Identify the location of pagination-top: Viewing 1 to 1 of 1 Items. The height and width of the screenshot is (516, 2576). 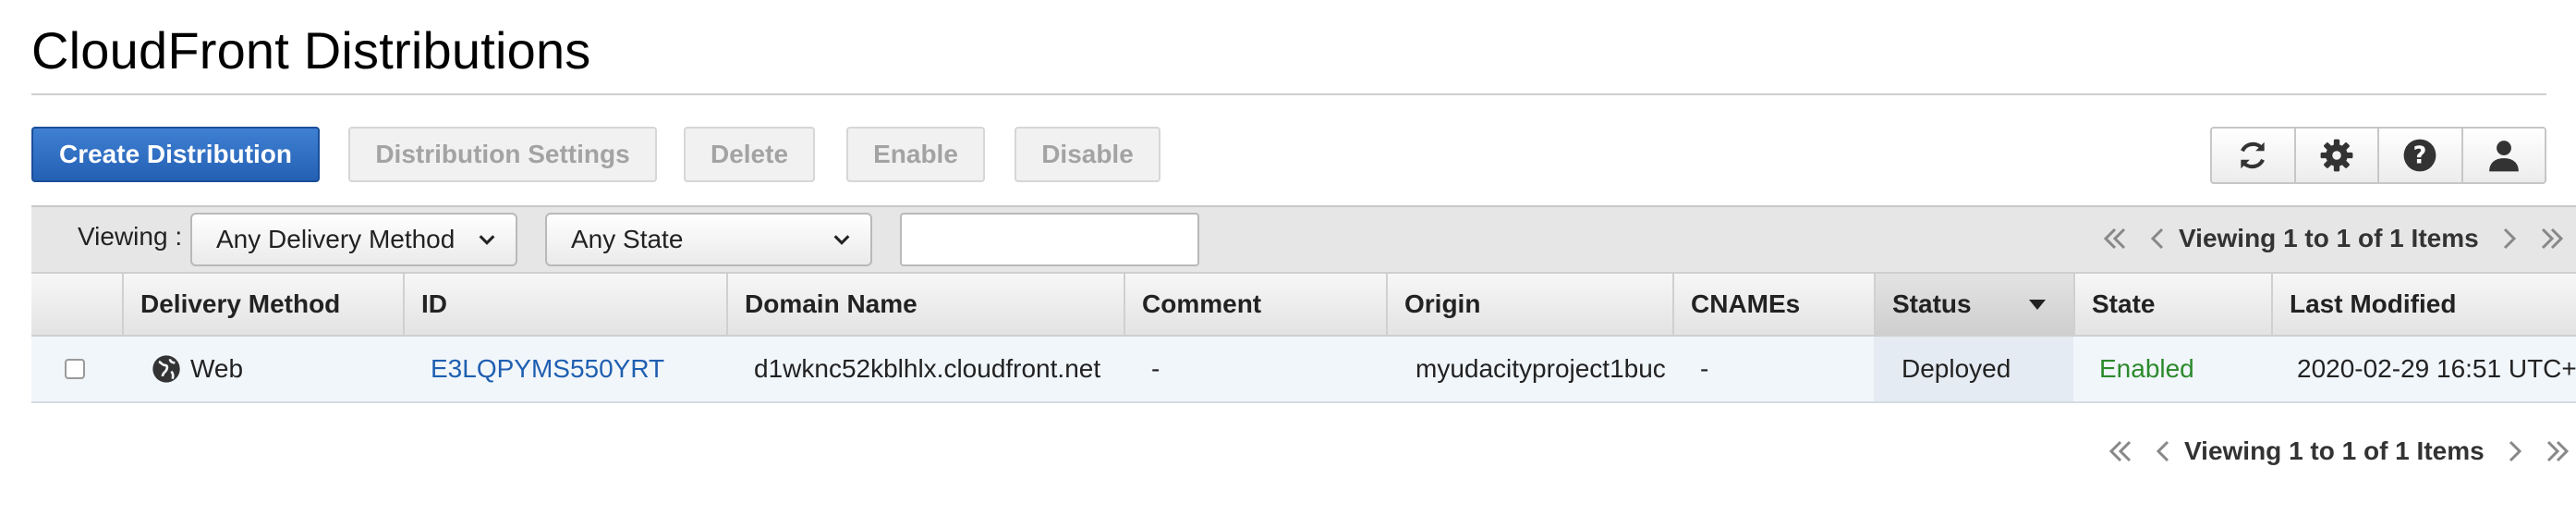
(2333, 238).